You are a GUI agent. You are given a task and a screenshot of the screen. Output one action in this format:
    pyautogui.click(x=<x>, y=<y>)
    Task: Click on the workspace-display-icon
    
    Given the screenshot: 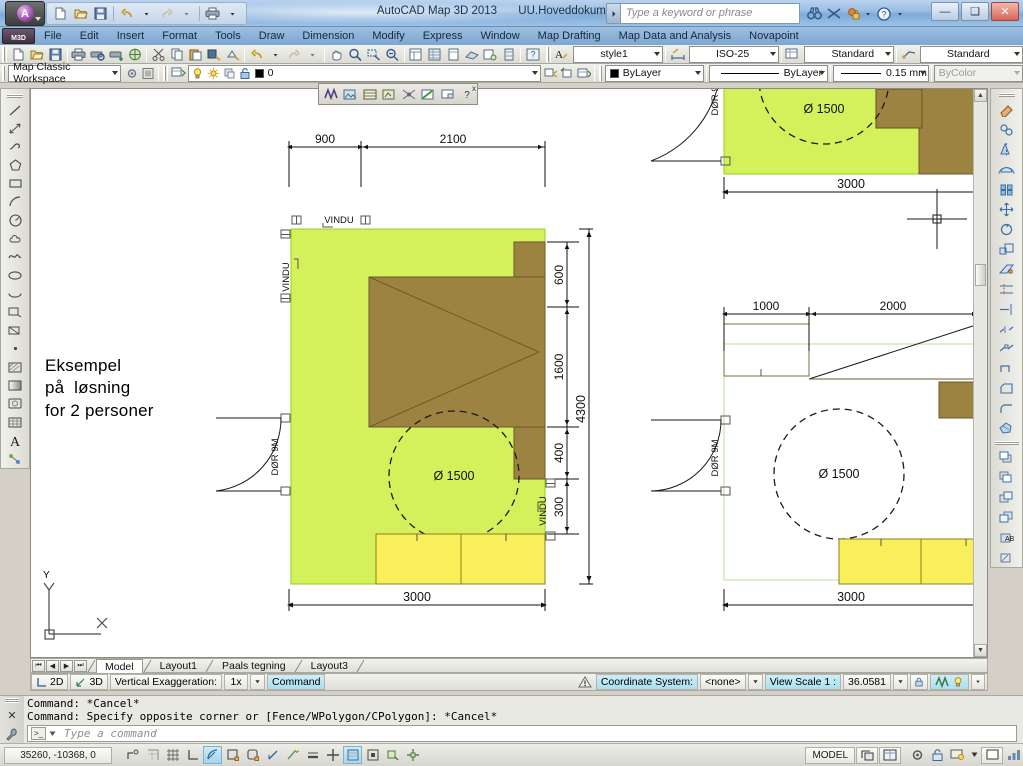 What is the action you would take?
    pyautogui.click(x=148, y=73)
    